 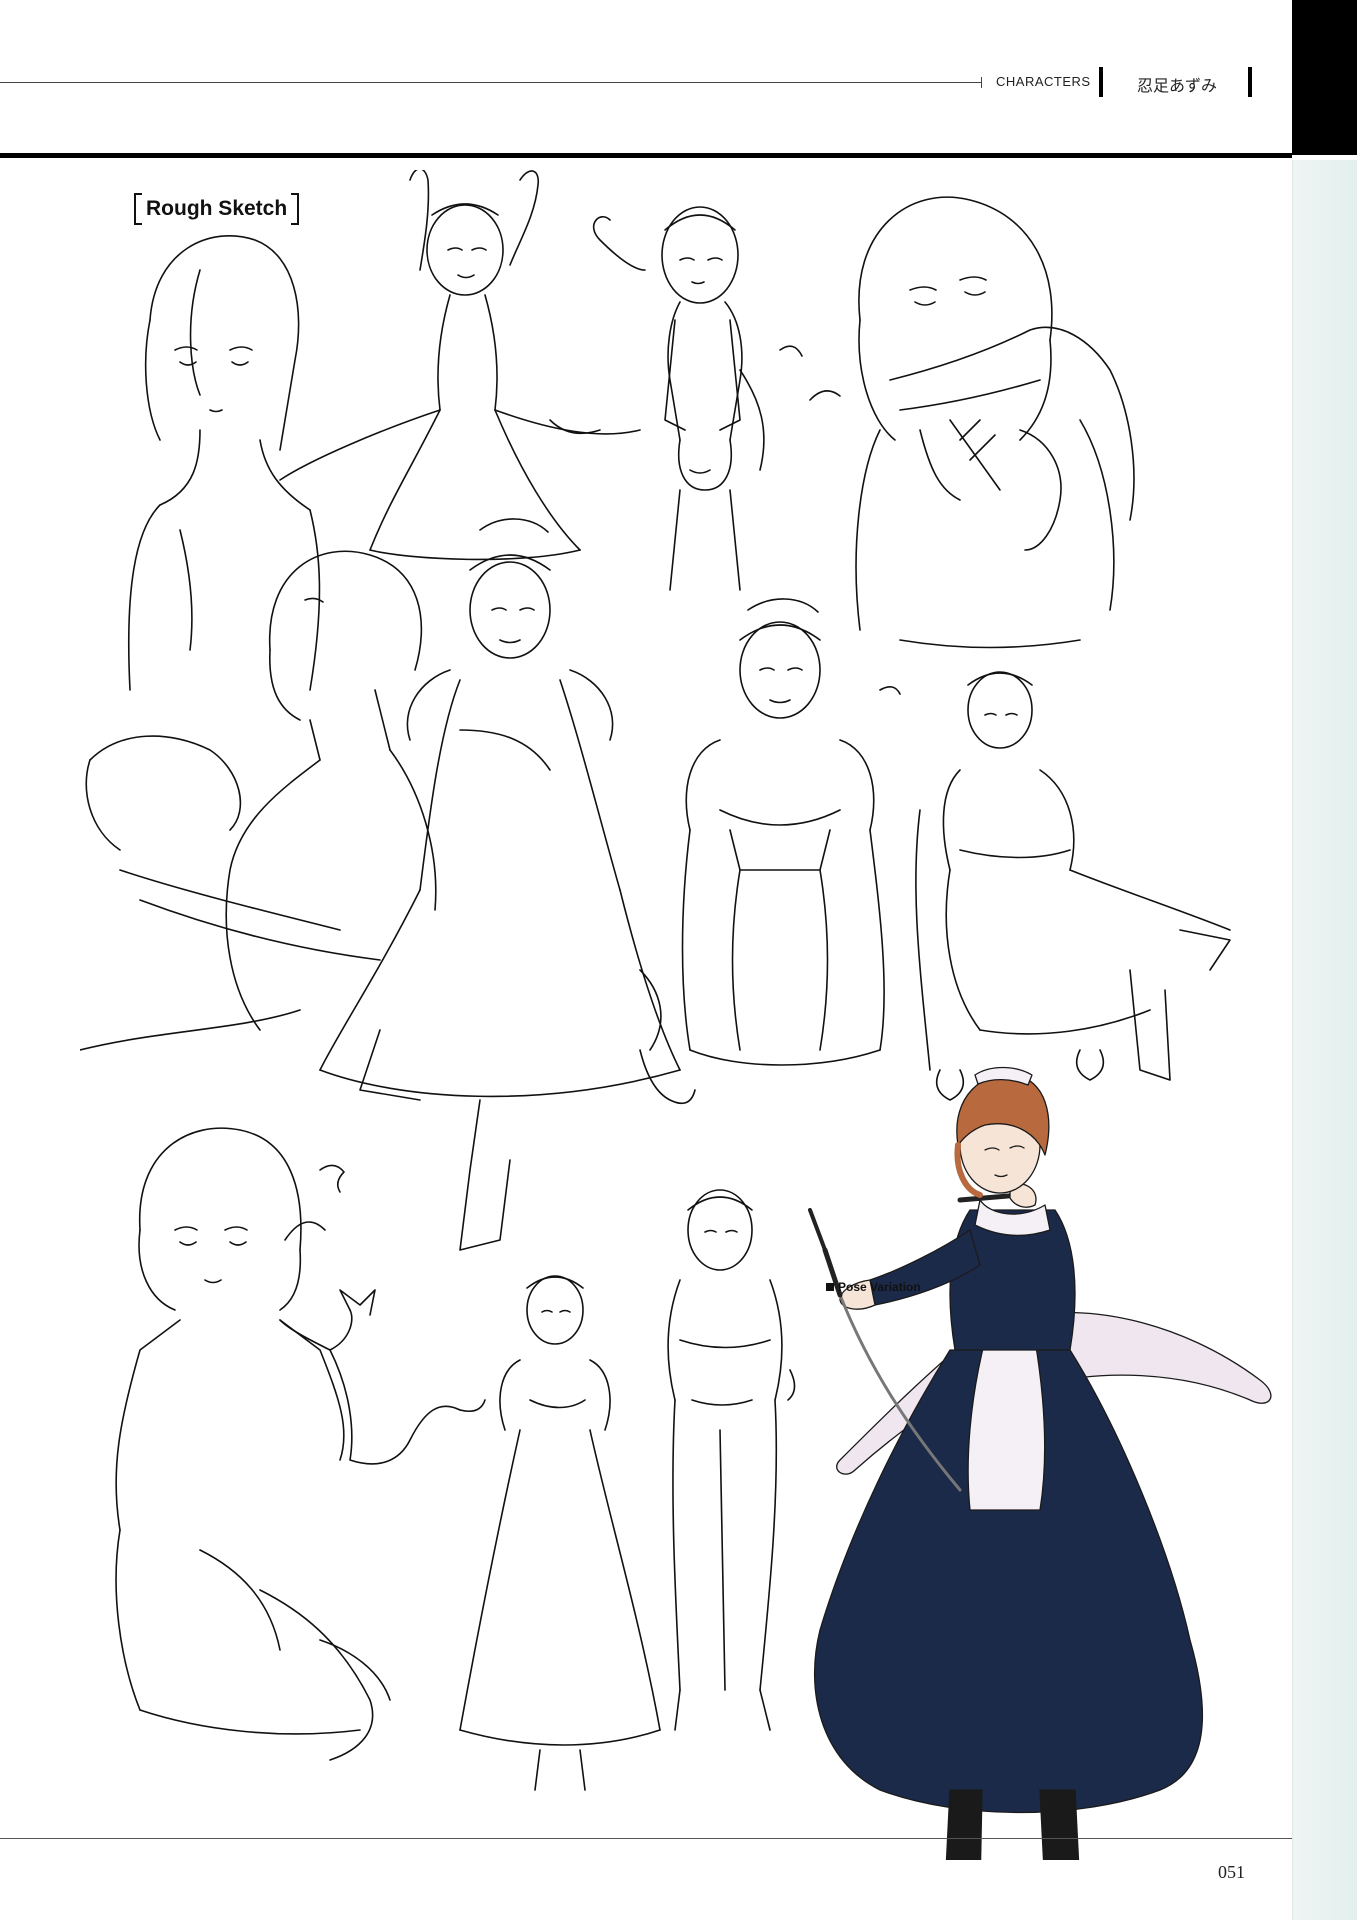 What do you see at coordinates (1073, 886) in the screenshot?
I see `maid-chair-sketch` at bounding box center [1073, 886].